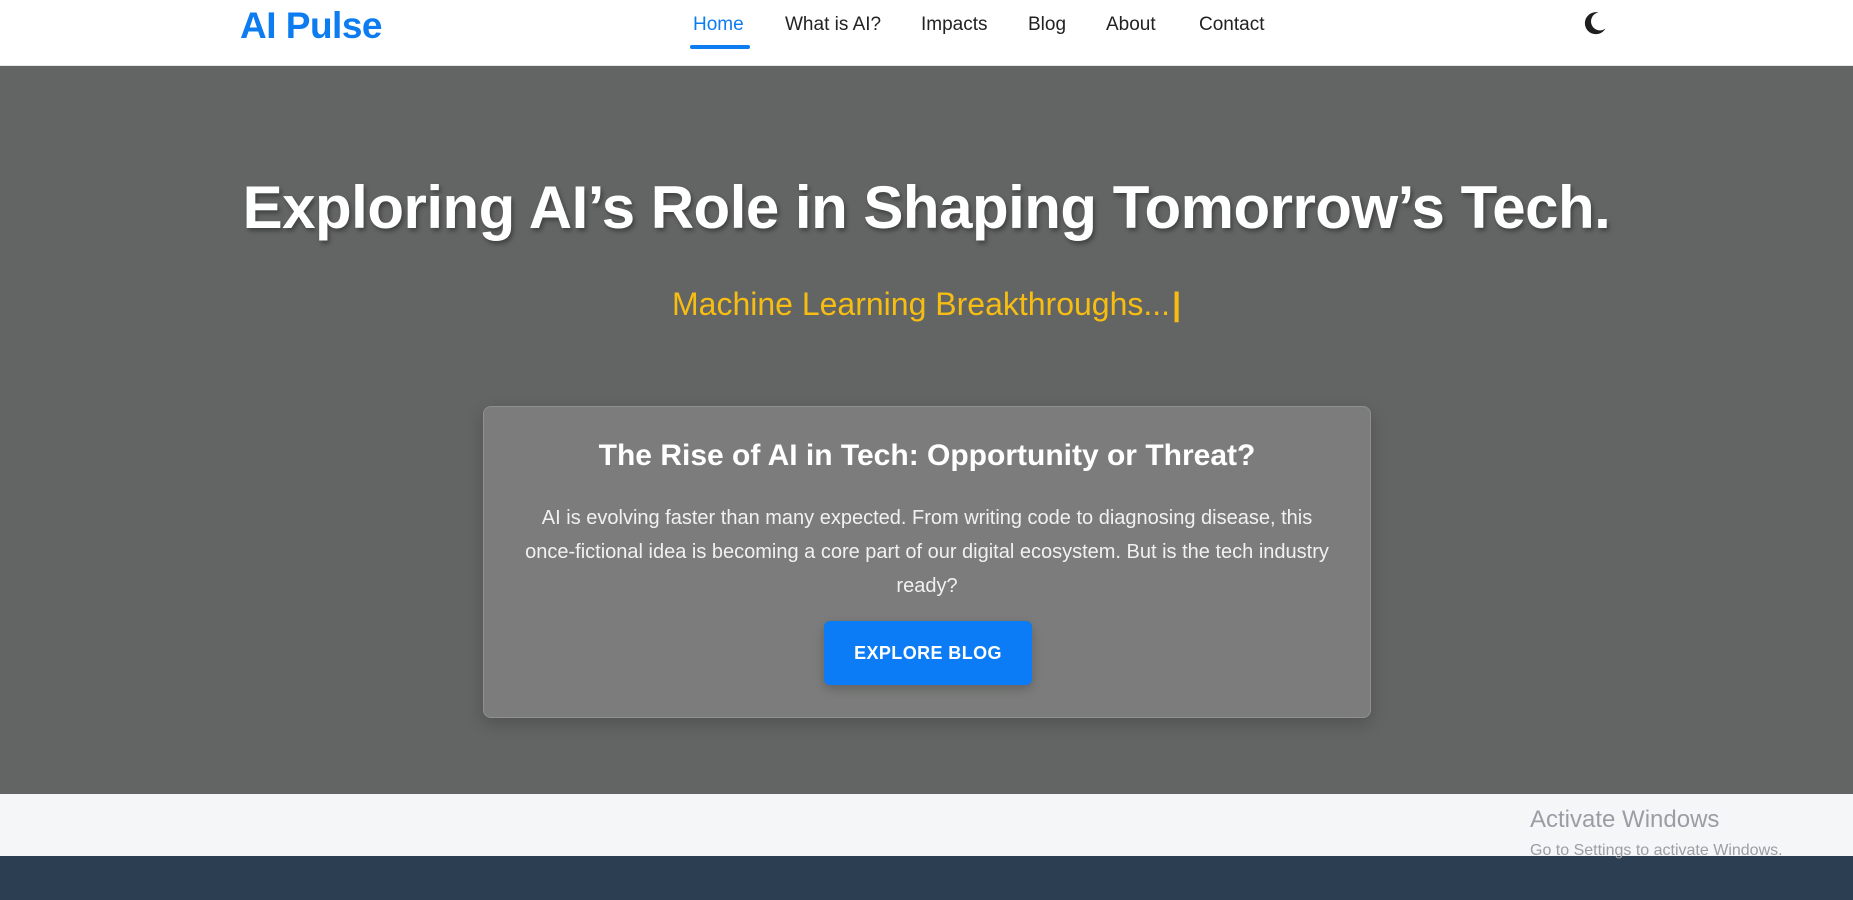 This screenshot has width=1853, height=900. I want to click on theme-toggle-button, so click(1595, 23).